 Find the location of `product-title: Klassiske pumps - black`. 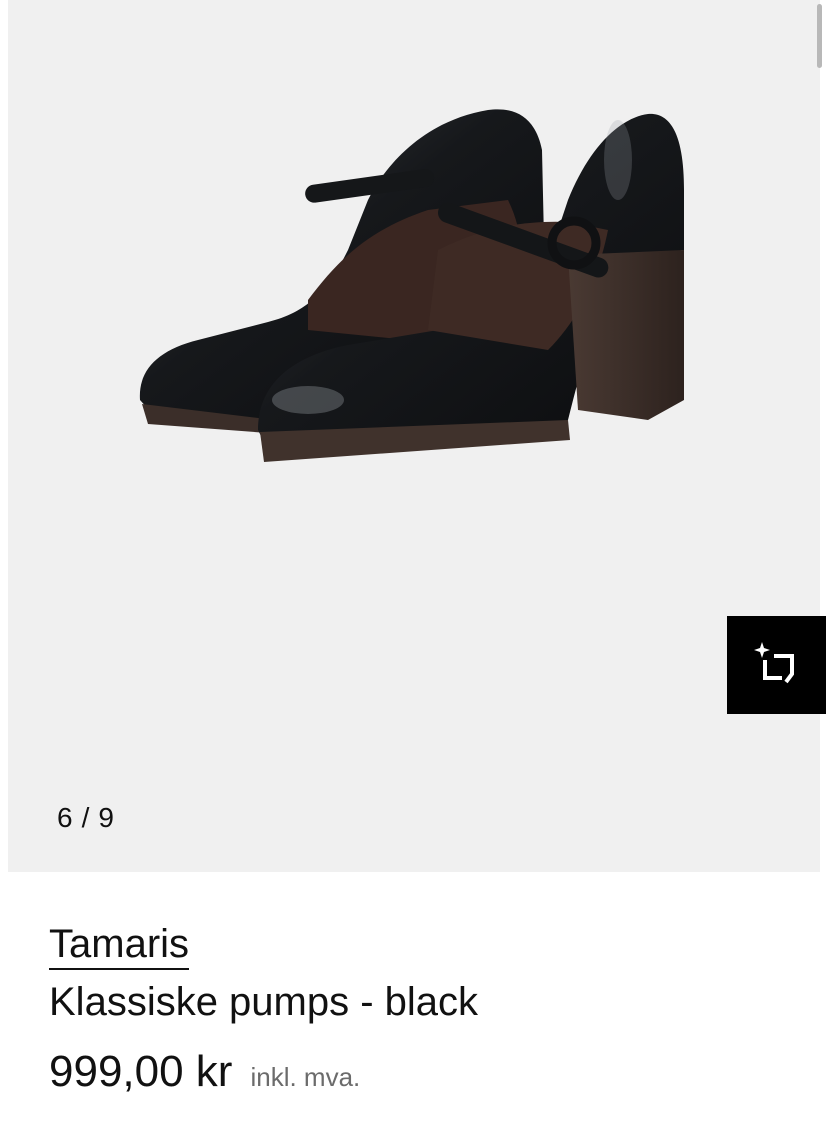

product-title: Klassiske pumps - black is located at coordinates (264, 1002).